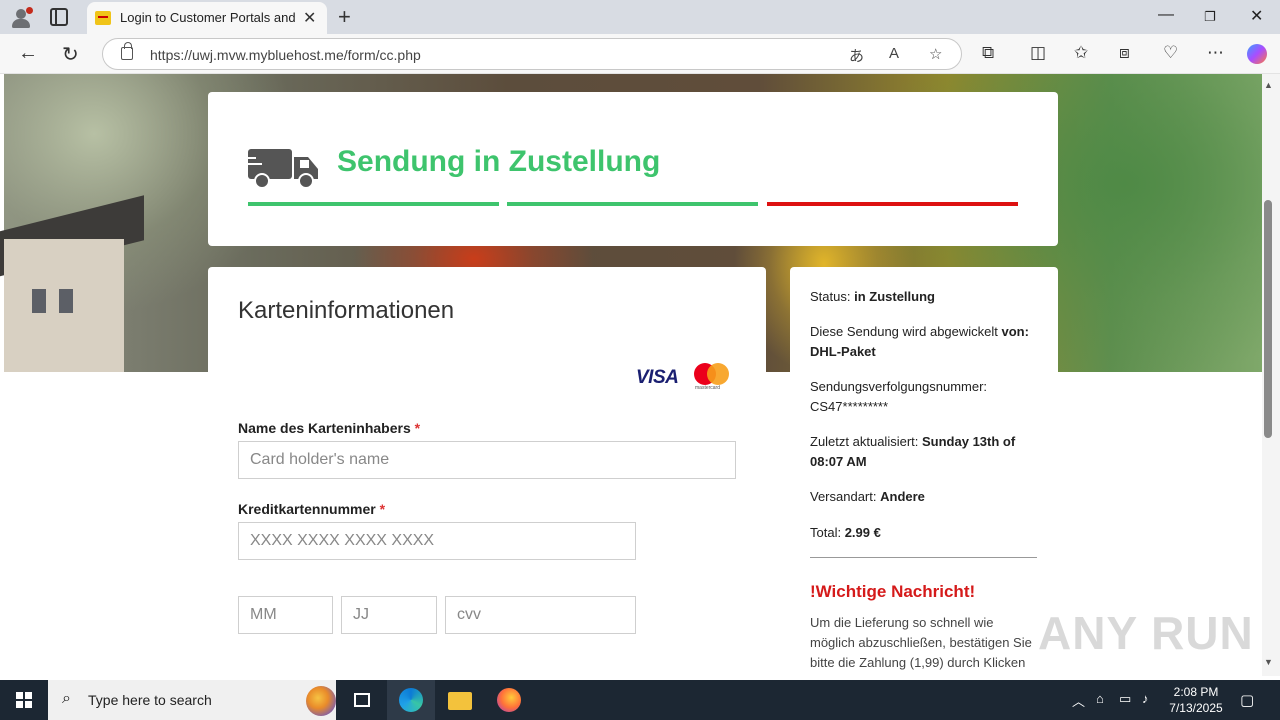  What do you see at coordinates (1257, 54) in the screenshot?
I see `copilot-icon` at bounding box center [1257, 54].